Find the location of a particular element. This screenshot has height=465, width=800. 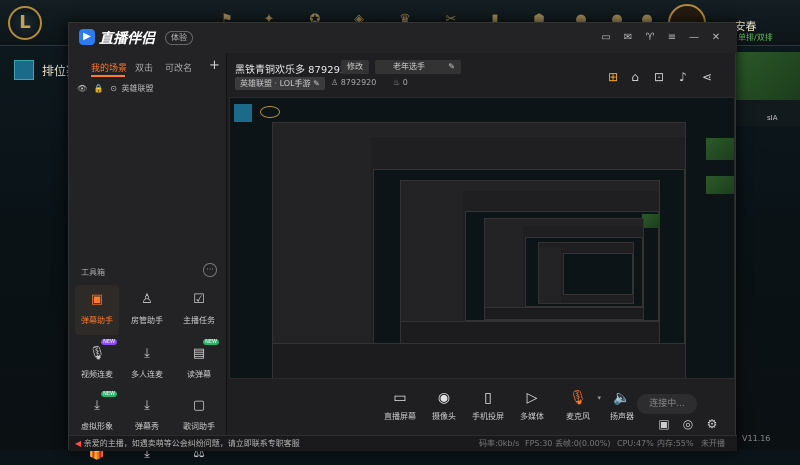

game-tag: 英雄联盟 · LOL手游 ✎ is located at coordinates (280, 83).